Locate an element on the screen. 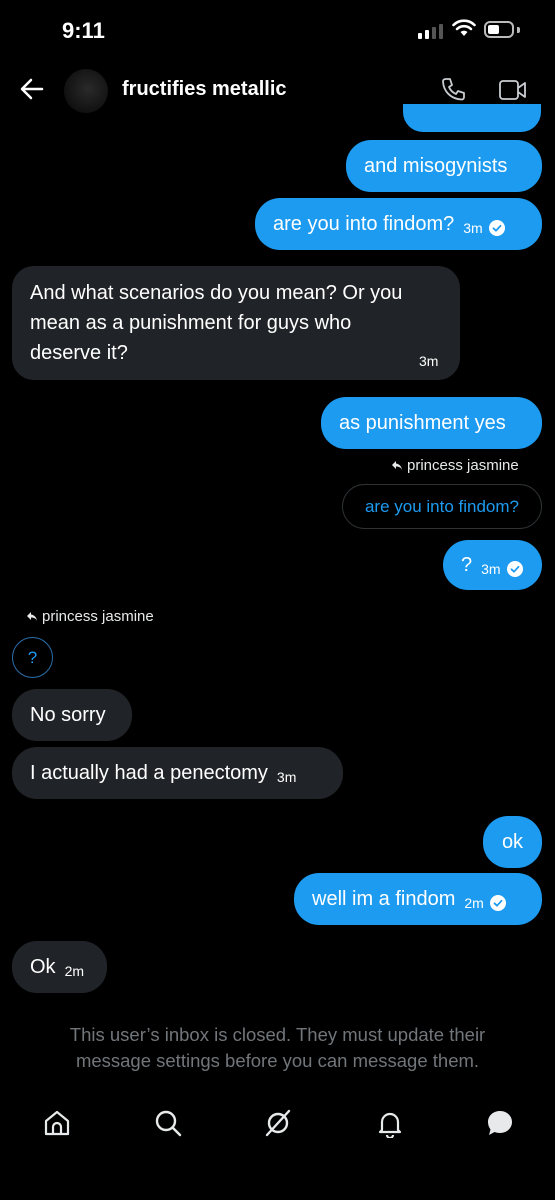  message-text: I actually had a penectomy is located at coordinates (149, 773).